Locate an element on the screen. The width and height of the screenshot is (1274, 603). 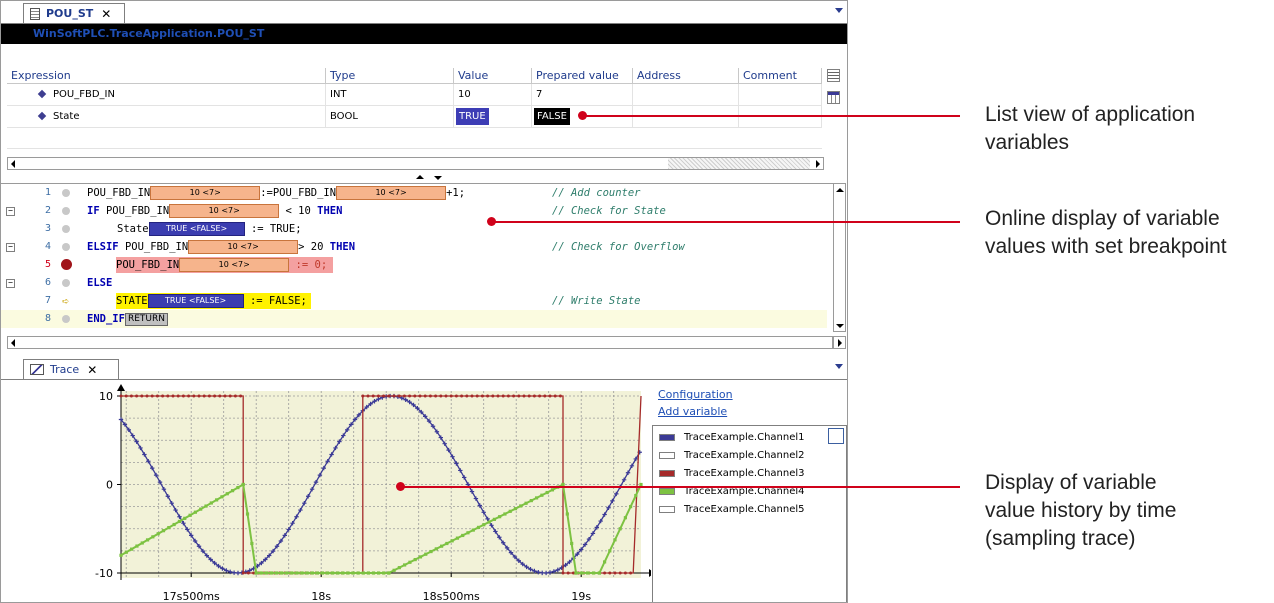
code-line: 5 POU_FBD_IN 10 <7> := 0; is located at coordinates (414, 265).